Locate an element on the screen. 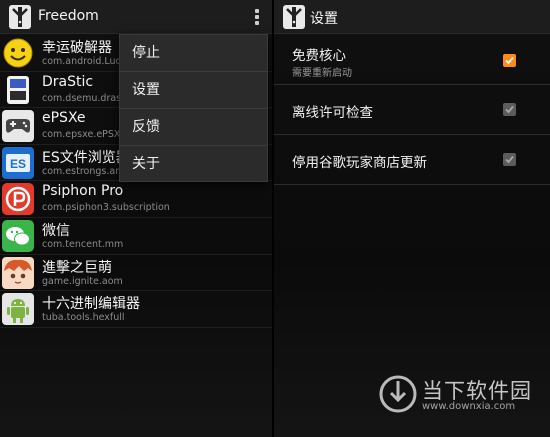 This screenshot has width=550, height=437. action-bar: Freedom is located at coordinates (136, 17).